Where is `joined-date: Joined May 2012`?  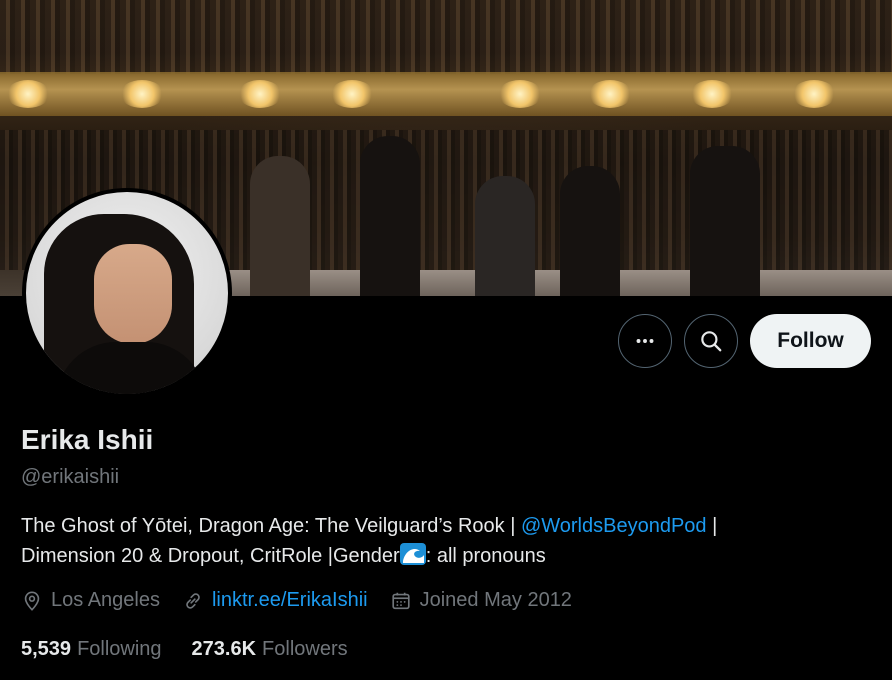
joined-date: Joined May 2012 is located at coordinates (495, 600).